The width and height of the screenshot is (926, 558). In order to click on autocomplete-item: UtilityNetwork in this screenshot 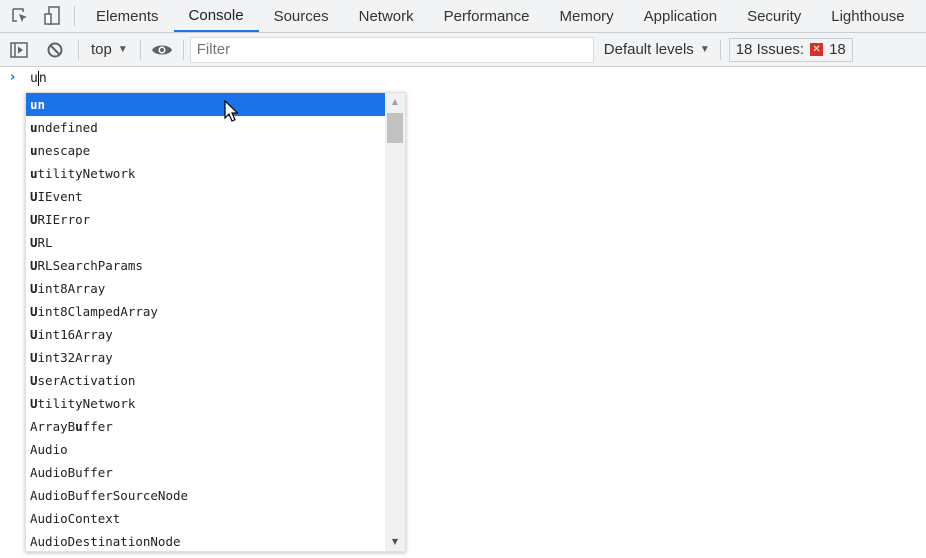, I will do `click(205, 403)`.